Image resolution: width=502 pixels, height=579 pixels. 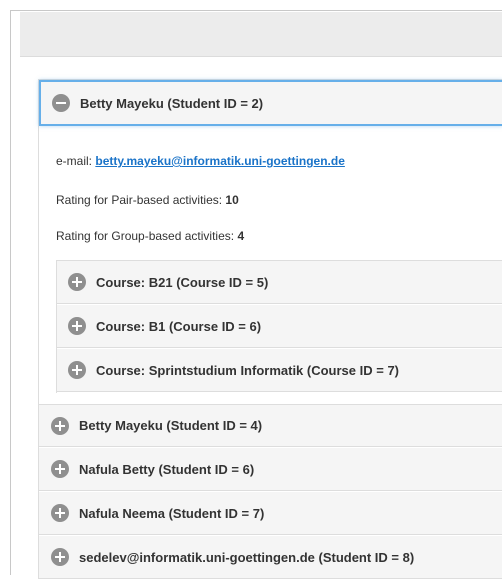 I want to click on course-header-6: Course: B1 (Course ID = 6), so click(x=279, y=326).